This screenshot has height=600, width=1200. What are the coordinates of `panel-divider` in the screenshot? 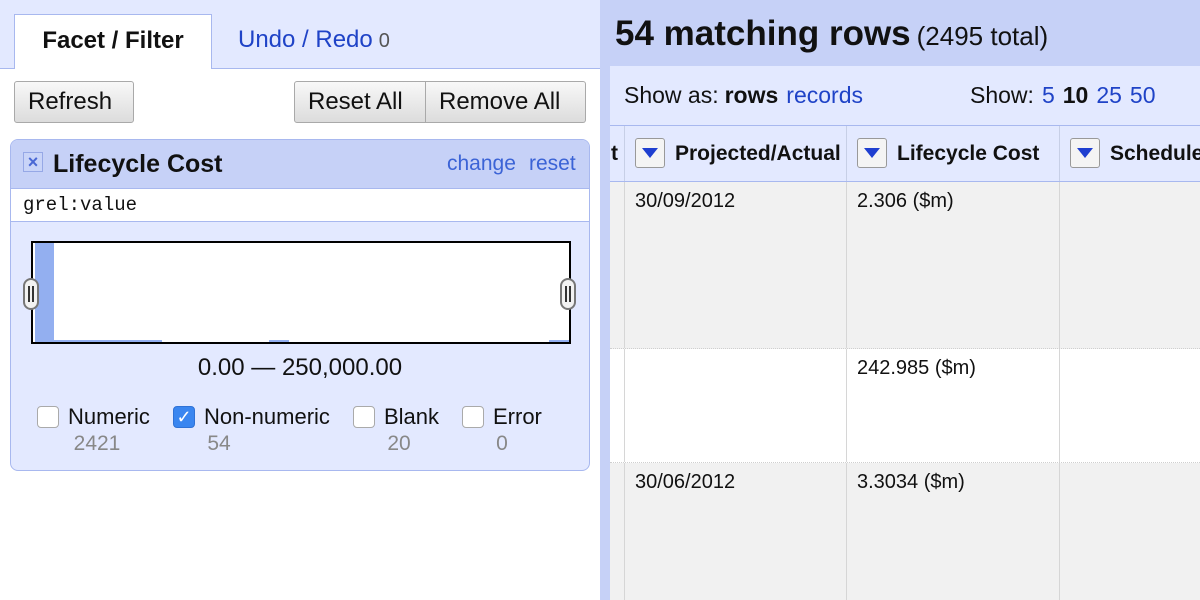 It's located at (605, 300).